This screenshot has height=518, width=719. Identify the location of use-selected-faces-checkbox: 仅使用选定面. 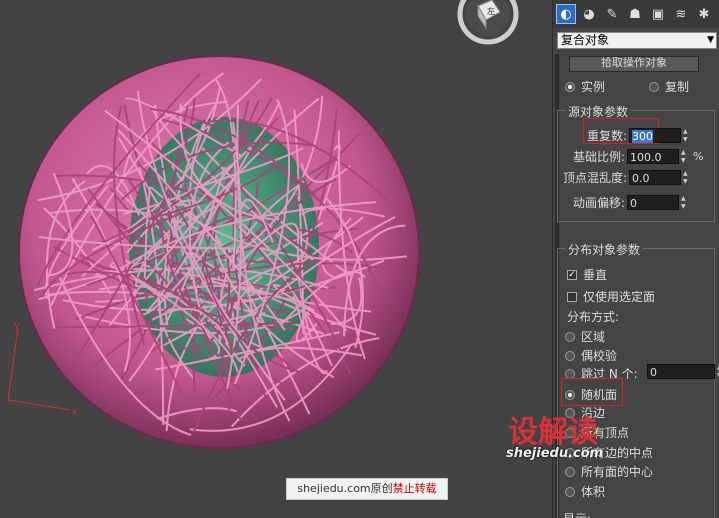
(611, 296).